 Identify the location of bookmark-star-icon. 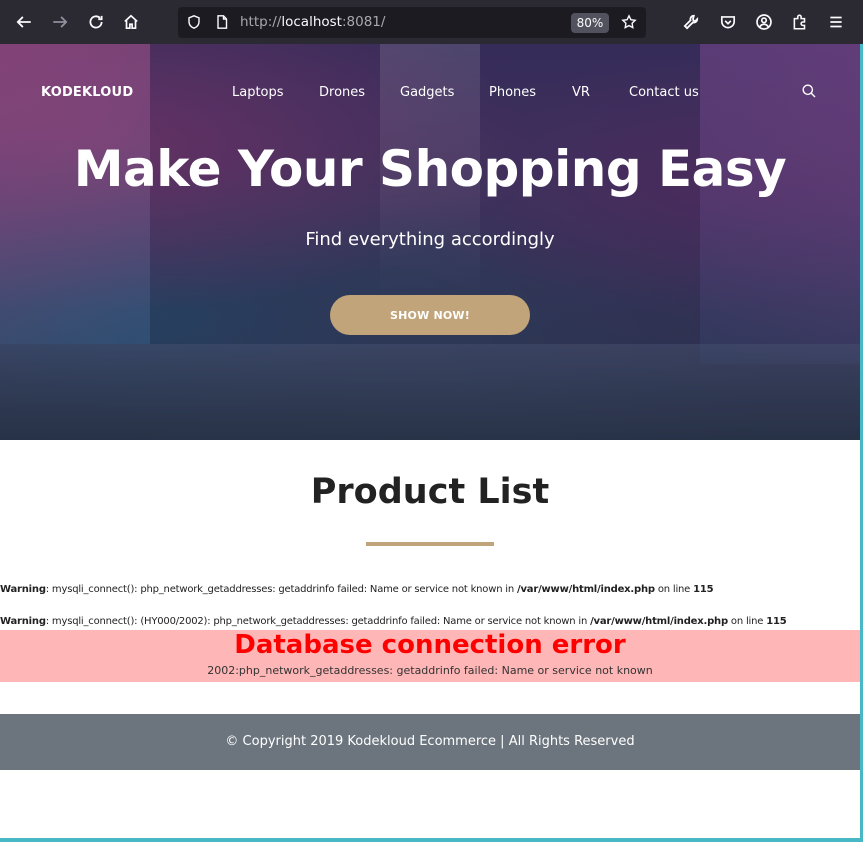
(629, 22).